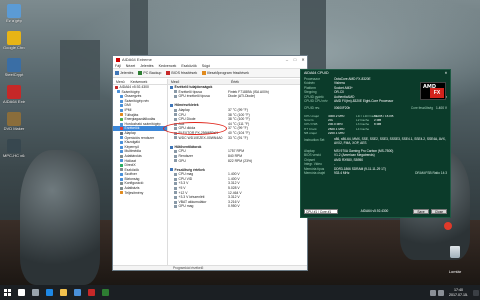 The image size is (480, 300). I want to click on taskbar-task-view-button, so click(35, 292).